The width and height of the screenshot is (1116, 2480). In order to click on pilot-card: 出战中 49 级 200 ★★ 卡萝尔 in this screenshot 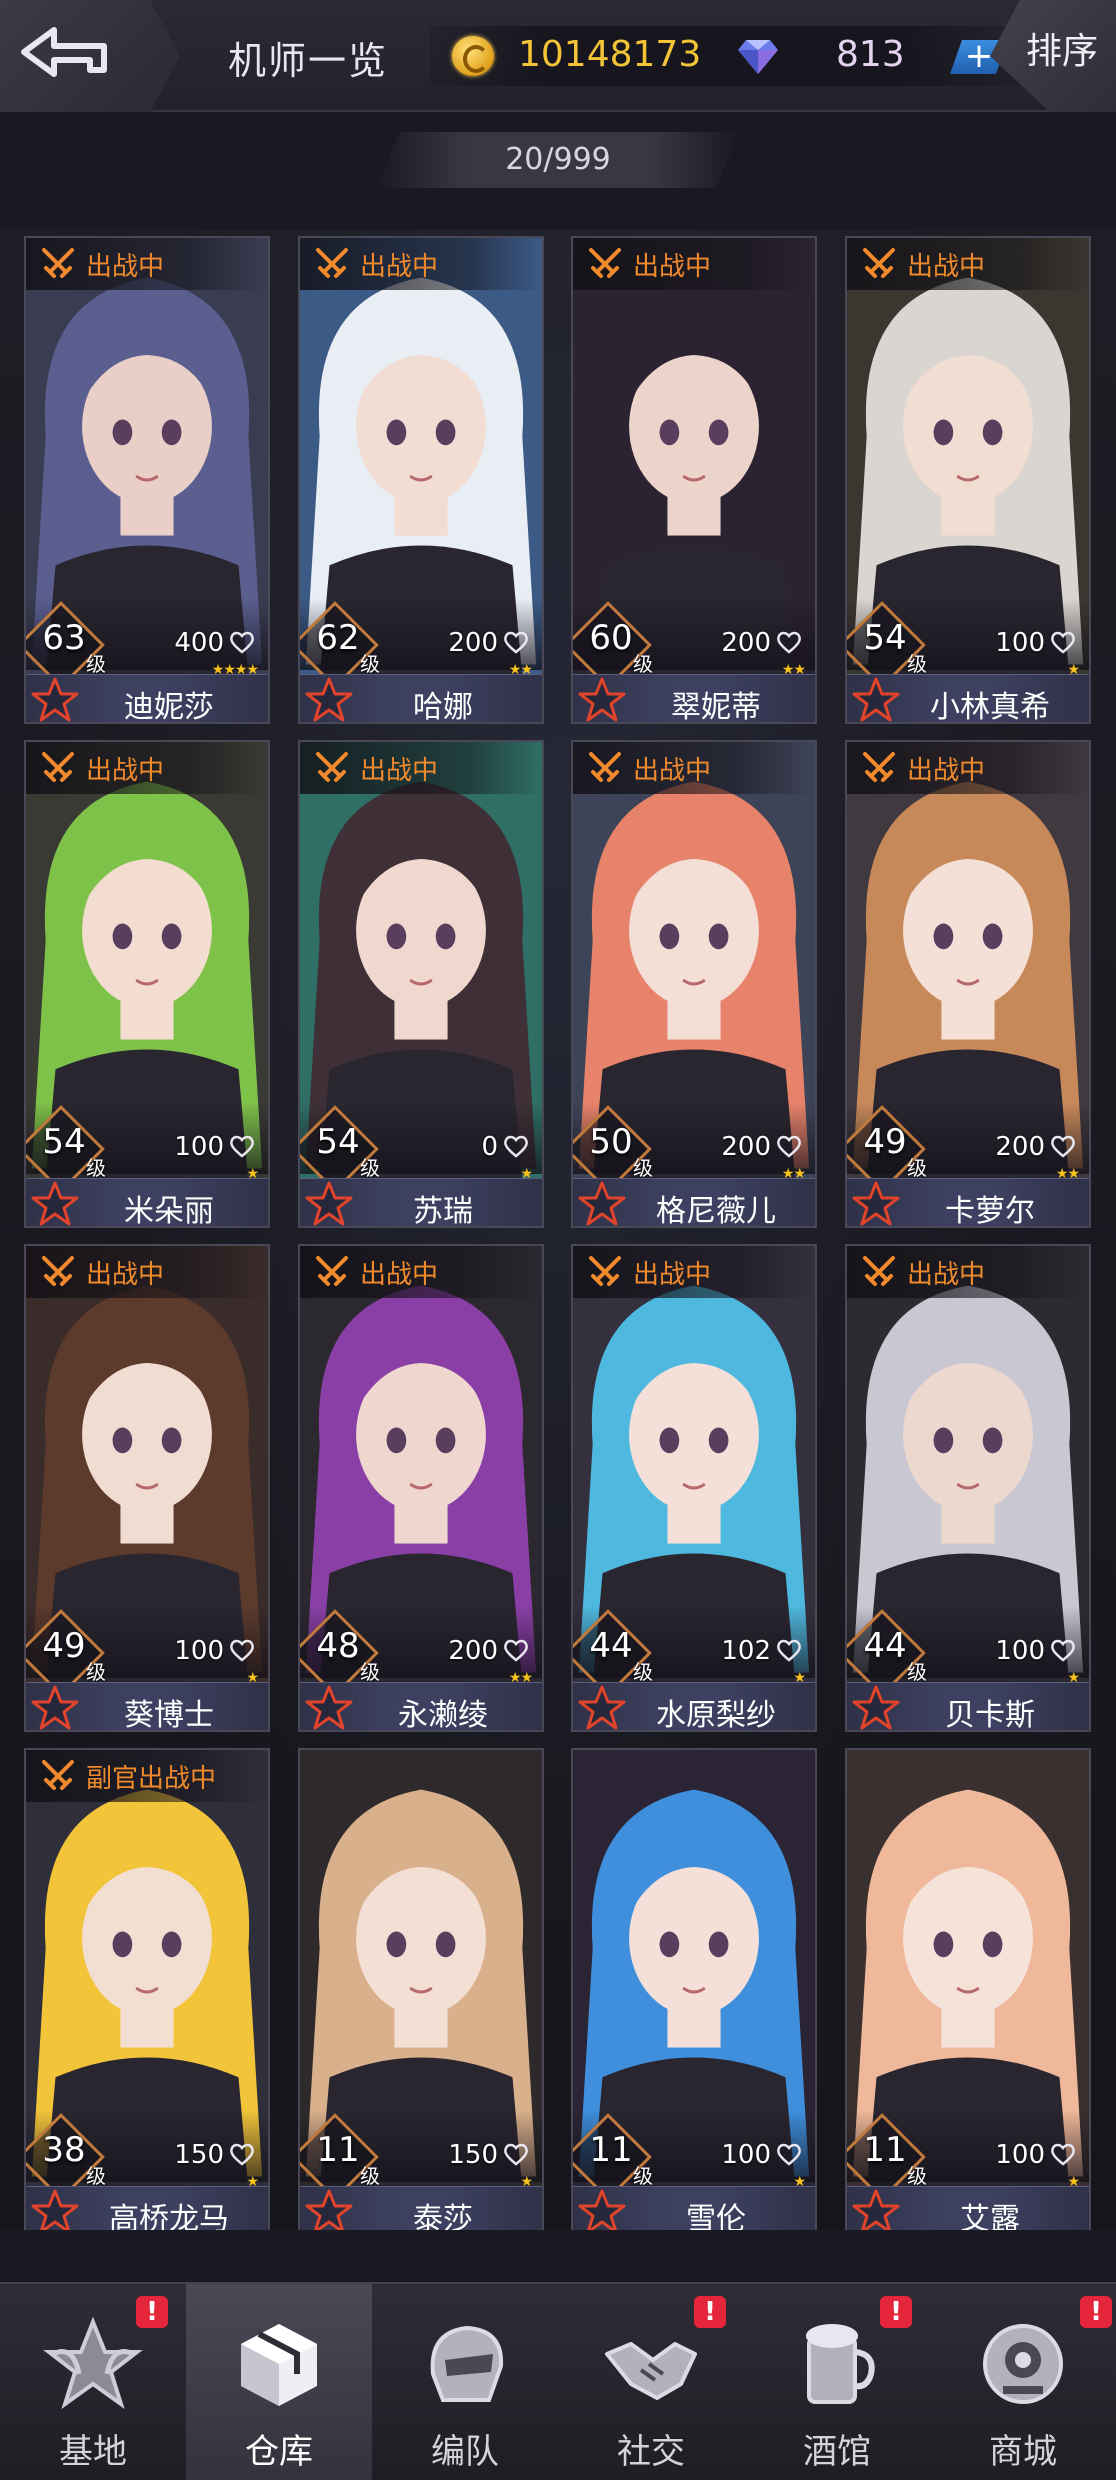, I will do `click(968, 984)`.